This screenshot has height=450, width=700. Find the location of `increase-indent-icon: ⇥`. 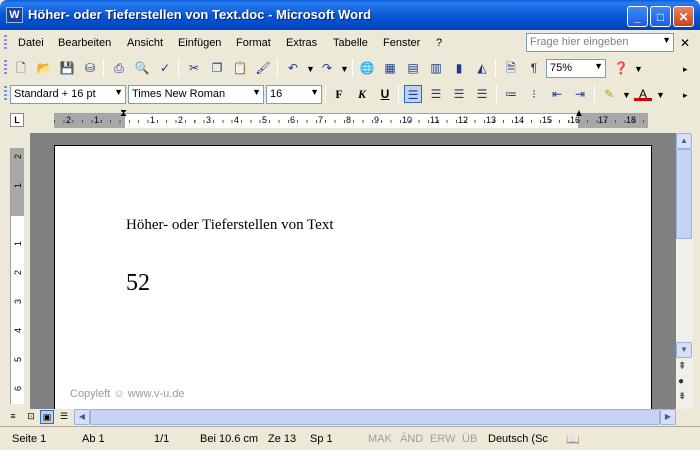

increase-indent-icon: ⇥ is located at coordinates (580, 94).